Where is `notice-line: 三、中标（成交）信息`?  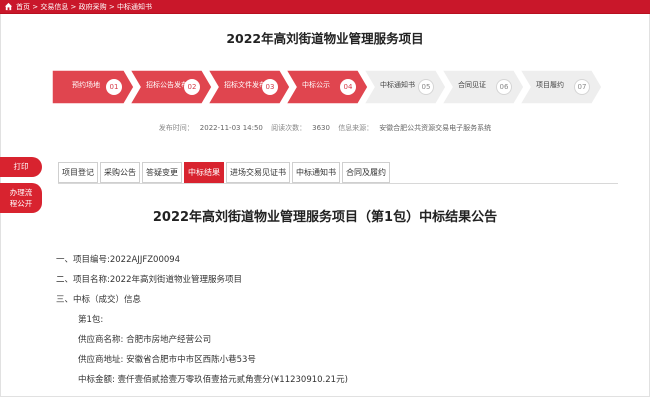
notice-line: 三、中标（成交）信息 is located at coordinates (99, 300).